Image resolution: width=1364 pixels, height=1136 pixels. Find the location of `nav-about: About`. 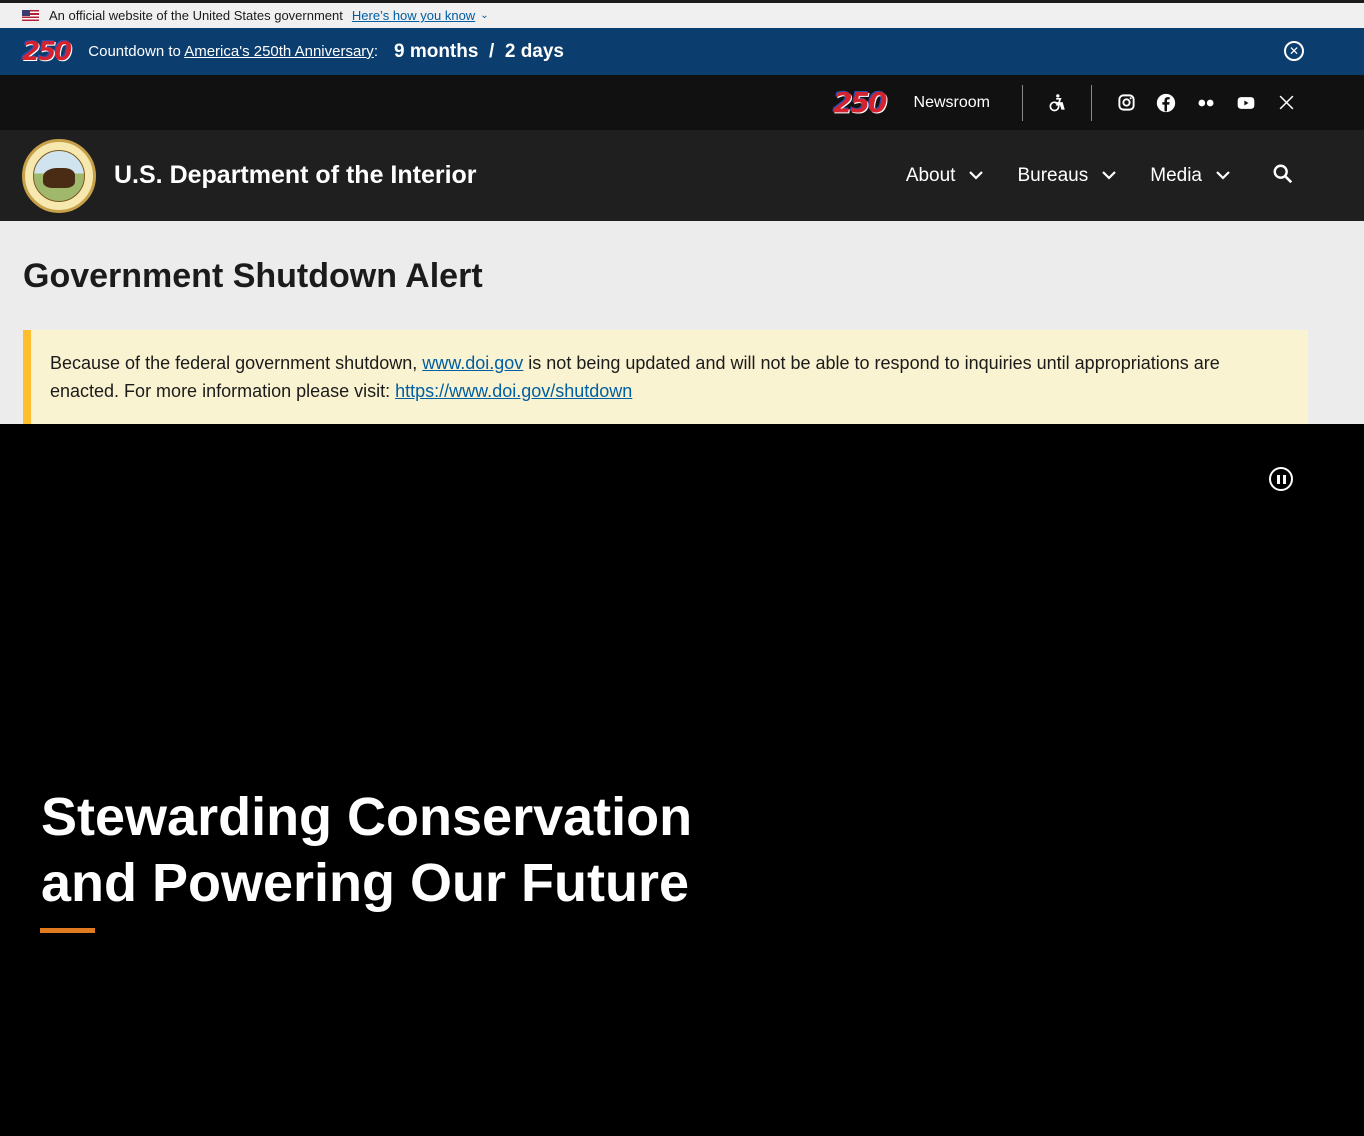

nav-about: About is located at coordinates (945, 176).